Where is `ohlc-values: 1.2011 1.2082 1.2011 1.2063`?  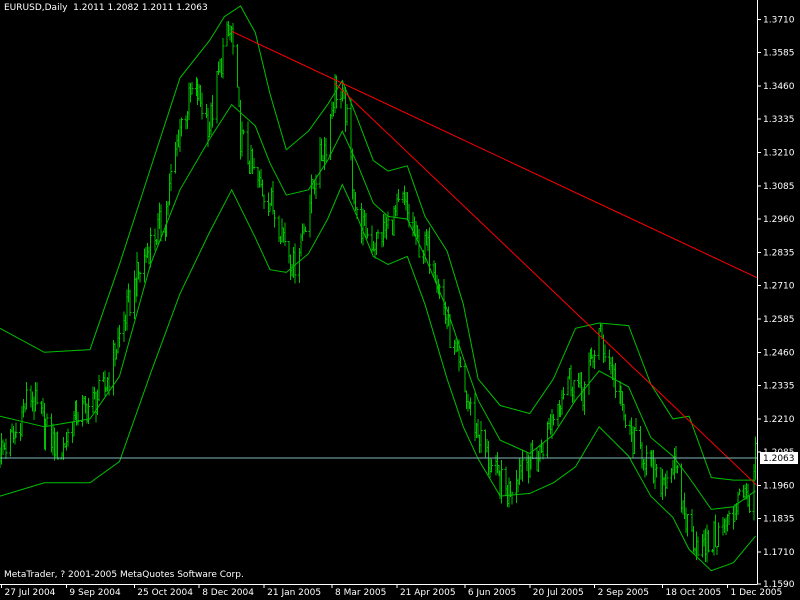 ohlc-values: 1.2011 1.2082 1.2011 1.2063 is located at coordinates (140, 8).